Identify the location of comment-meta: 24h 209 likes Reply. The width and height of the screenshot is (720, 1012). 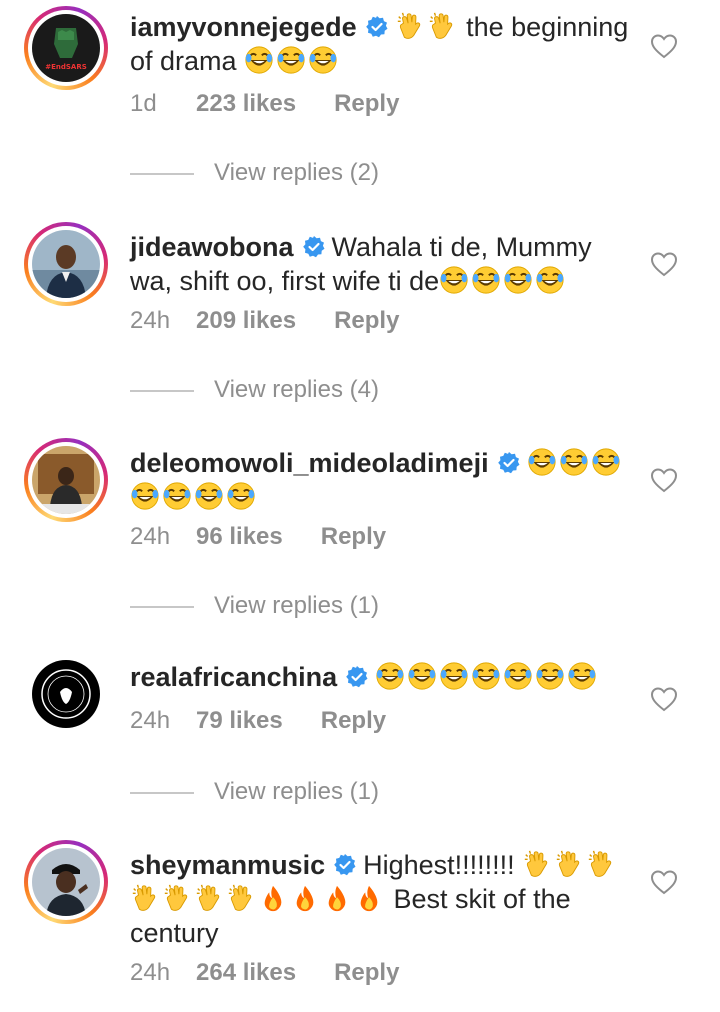
(264, 321).